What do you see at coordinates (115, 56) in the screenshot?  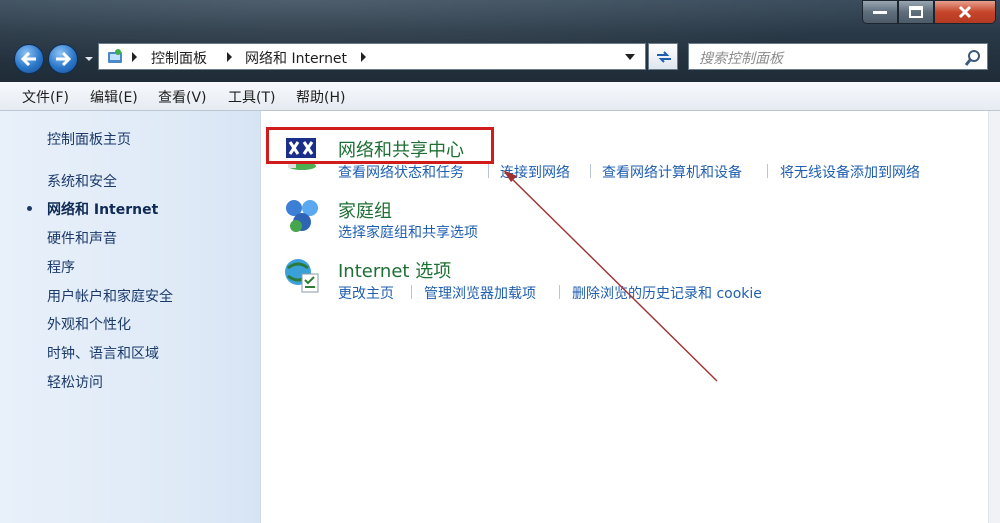 I see `control-panel-icon` at bounding box center [115, 56].